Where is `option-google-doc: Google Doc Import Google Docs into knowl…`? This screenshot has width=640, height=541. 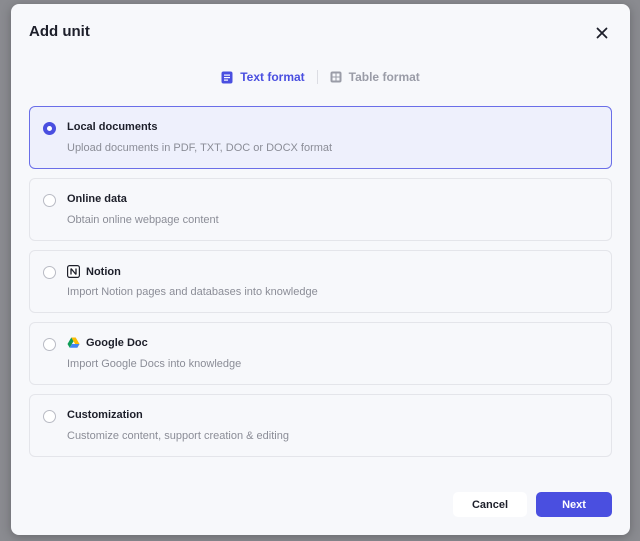
option-google-doc: Google Doc Import Google Docs into knowl… is located at coordinates (320, 353).